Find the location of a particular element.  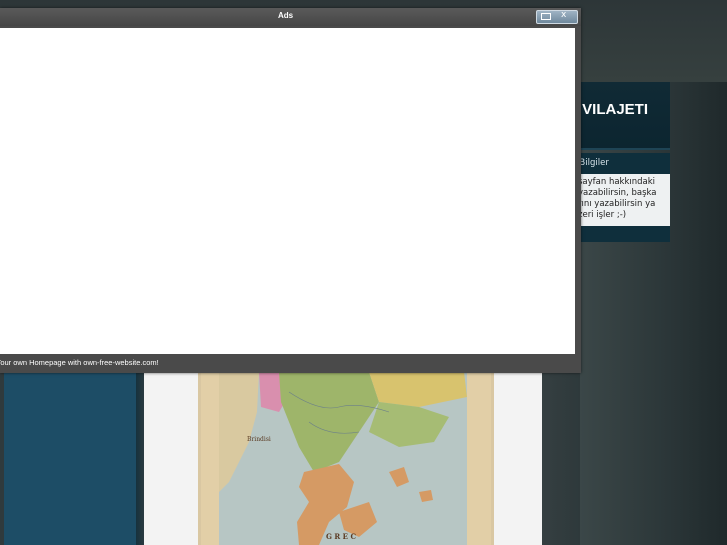

window-controls: x is located at coordinates (557, 17).